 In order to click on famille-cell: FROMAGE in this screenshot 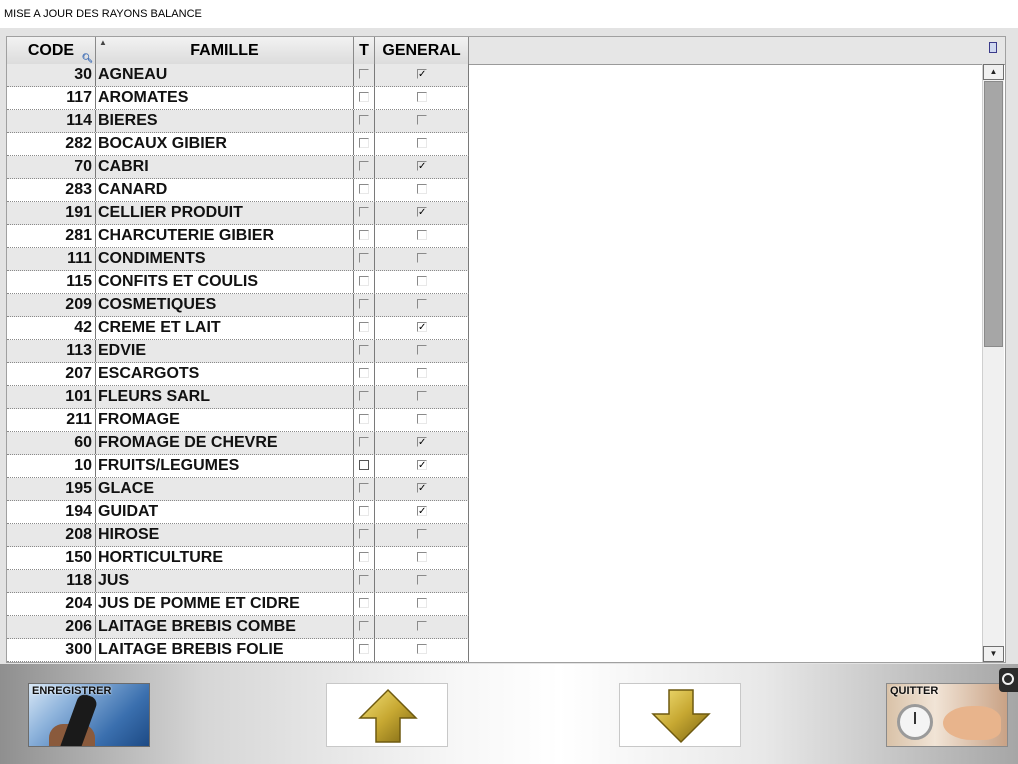, I will do `click(225, 420)`.